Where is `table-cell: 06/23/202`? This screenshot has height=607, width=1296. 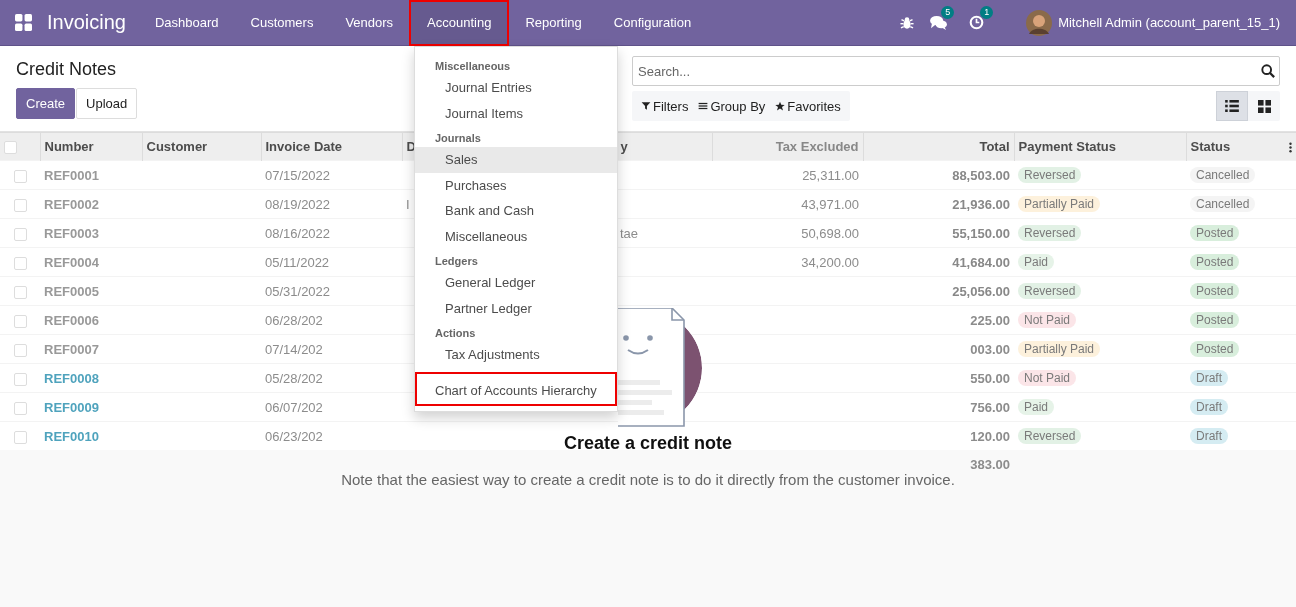 table-cell: 06/23/202 is located at coordinates (294, 436).